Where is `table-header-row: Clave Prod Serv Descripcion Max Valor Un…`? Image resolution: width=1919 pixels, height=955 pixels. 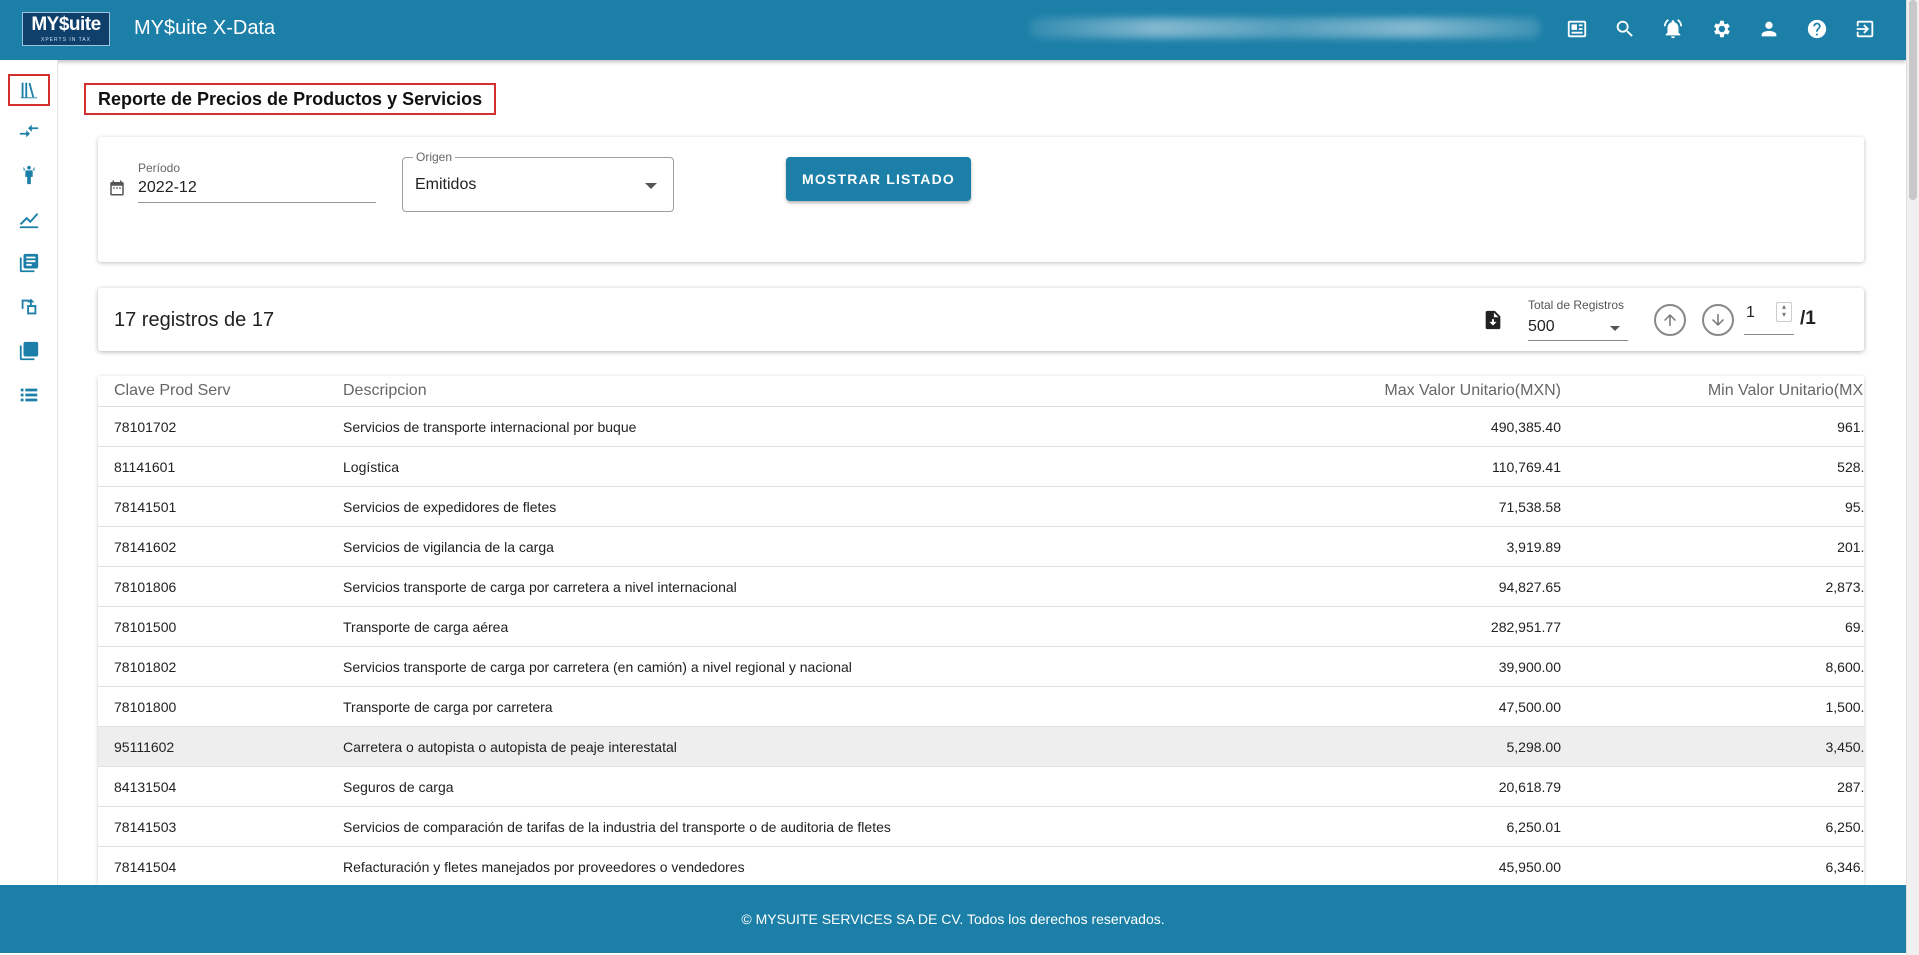 table-header-row: Clave Prod Serv Descripcion Max Valor Un… is located at coordinates (981, 391).